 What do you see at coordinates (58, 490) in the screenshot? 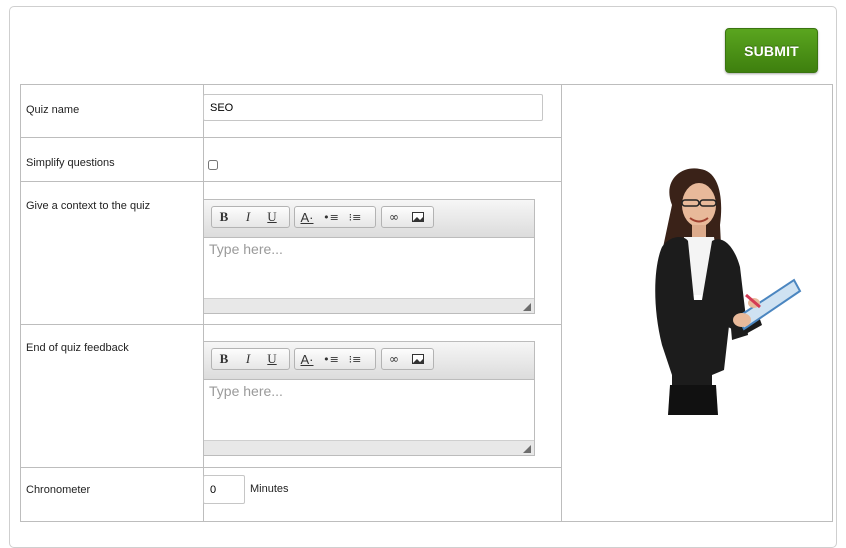
I see `chronometer-label: Chronometer` at bounding box center [58, 490].